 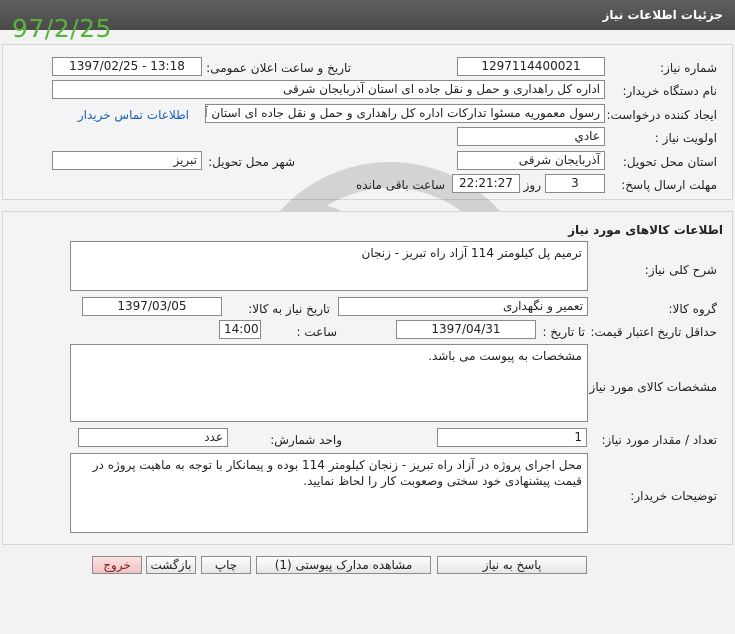 I want to click on description-label: شرح کلی نیاز:, so click(x=680, y=270).